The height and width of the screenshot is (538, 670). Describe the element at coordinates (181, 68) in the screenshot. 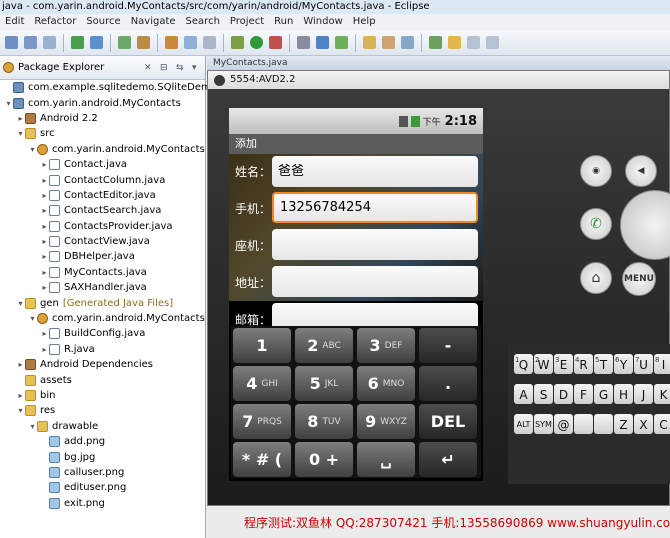

I see `link-editor-icon: ⇆` at that location.